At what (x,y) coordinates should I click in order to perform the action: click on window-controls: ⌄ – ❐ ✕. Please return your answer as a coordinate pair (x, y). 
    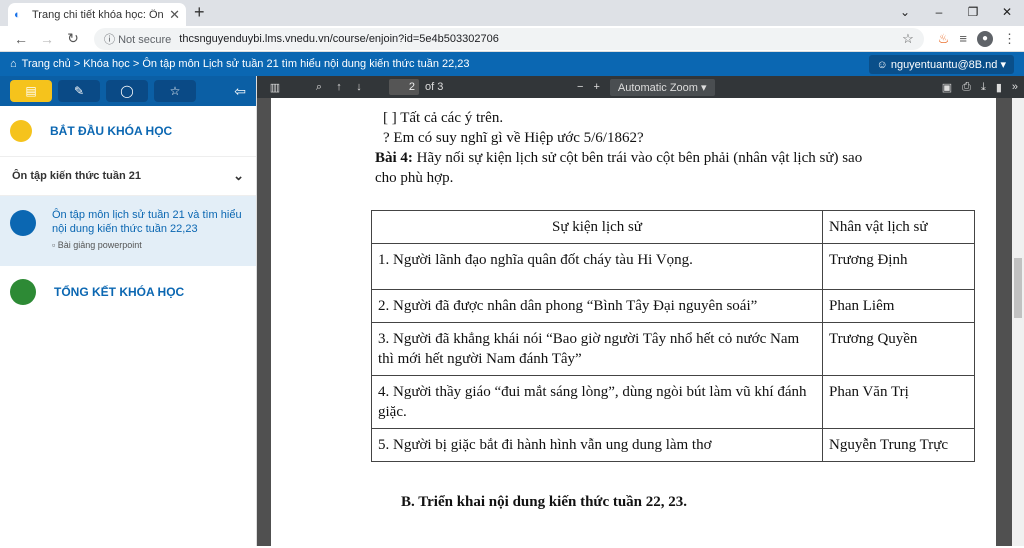
    Looking at the image, I should click on (956, 13).